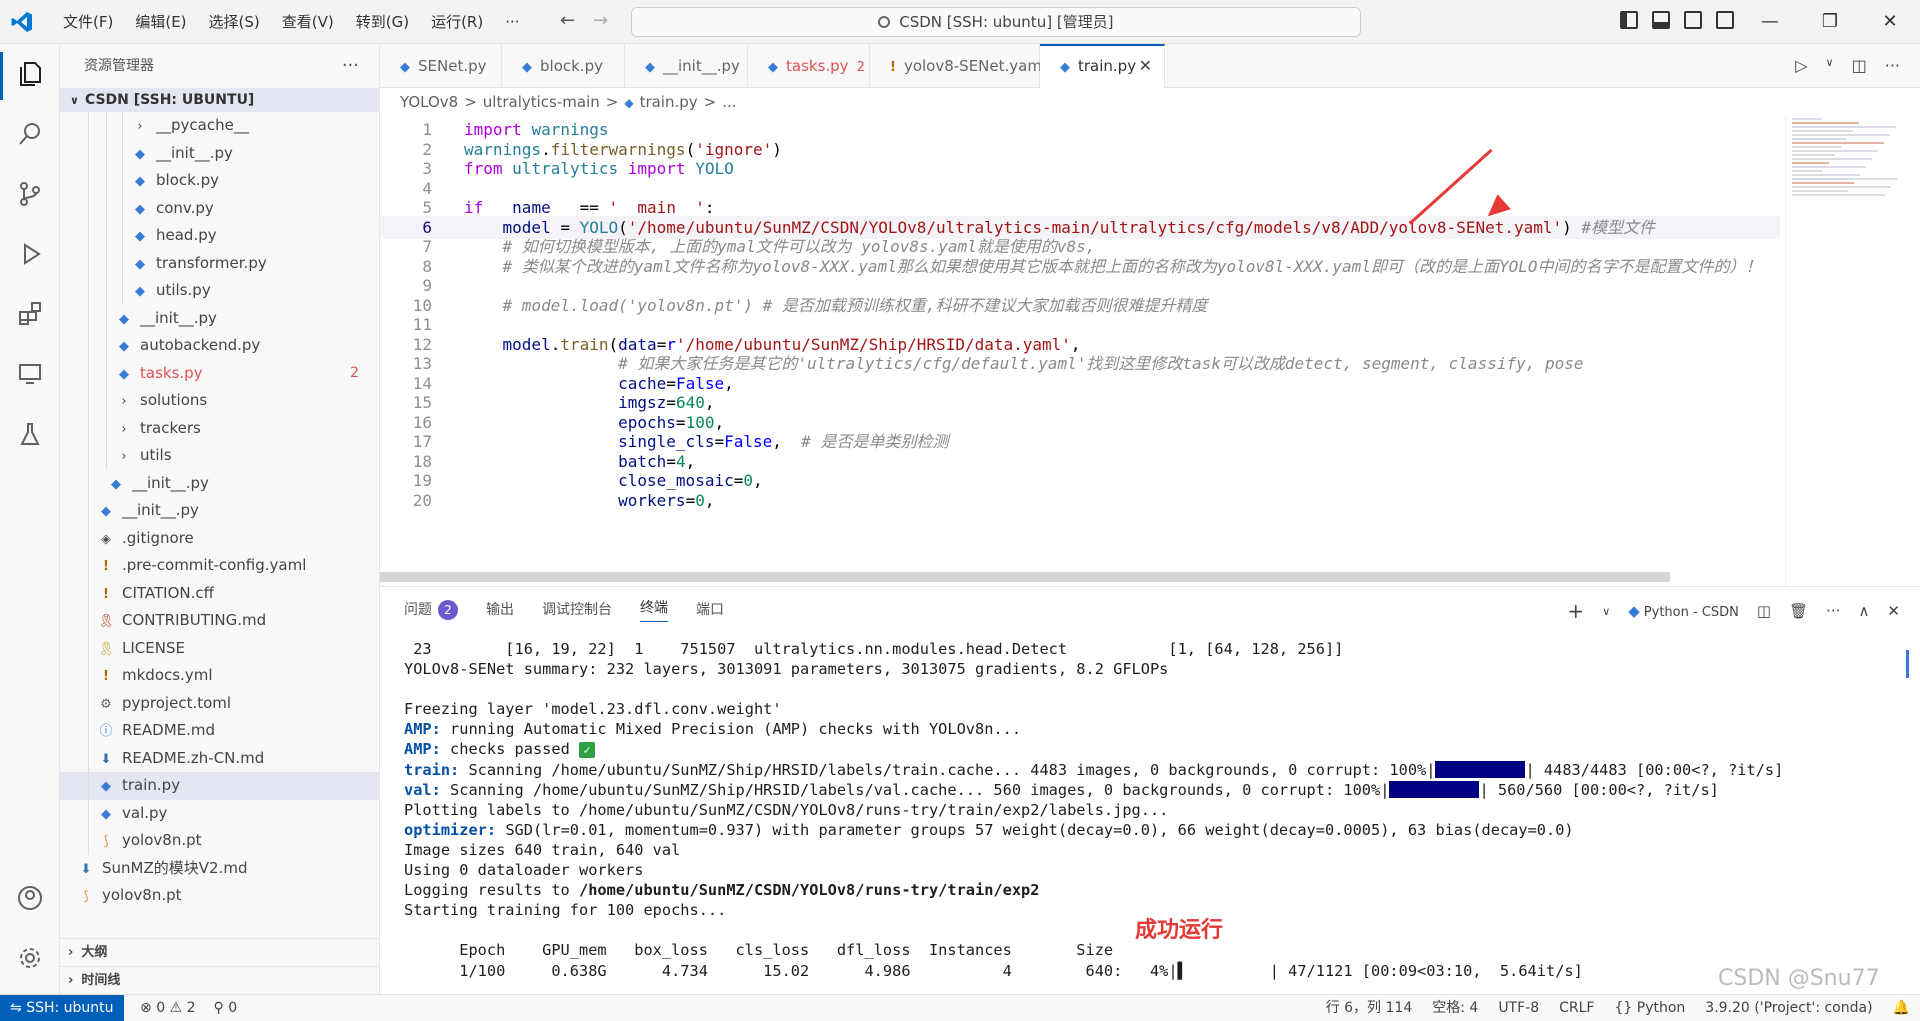 Image resolution: width=1920 pixels, height=1021 pixels. I want to click on problems-status: ⊗ 0 ⚠ 2, so click(168, 1008).